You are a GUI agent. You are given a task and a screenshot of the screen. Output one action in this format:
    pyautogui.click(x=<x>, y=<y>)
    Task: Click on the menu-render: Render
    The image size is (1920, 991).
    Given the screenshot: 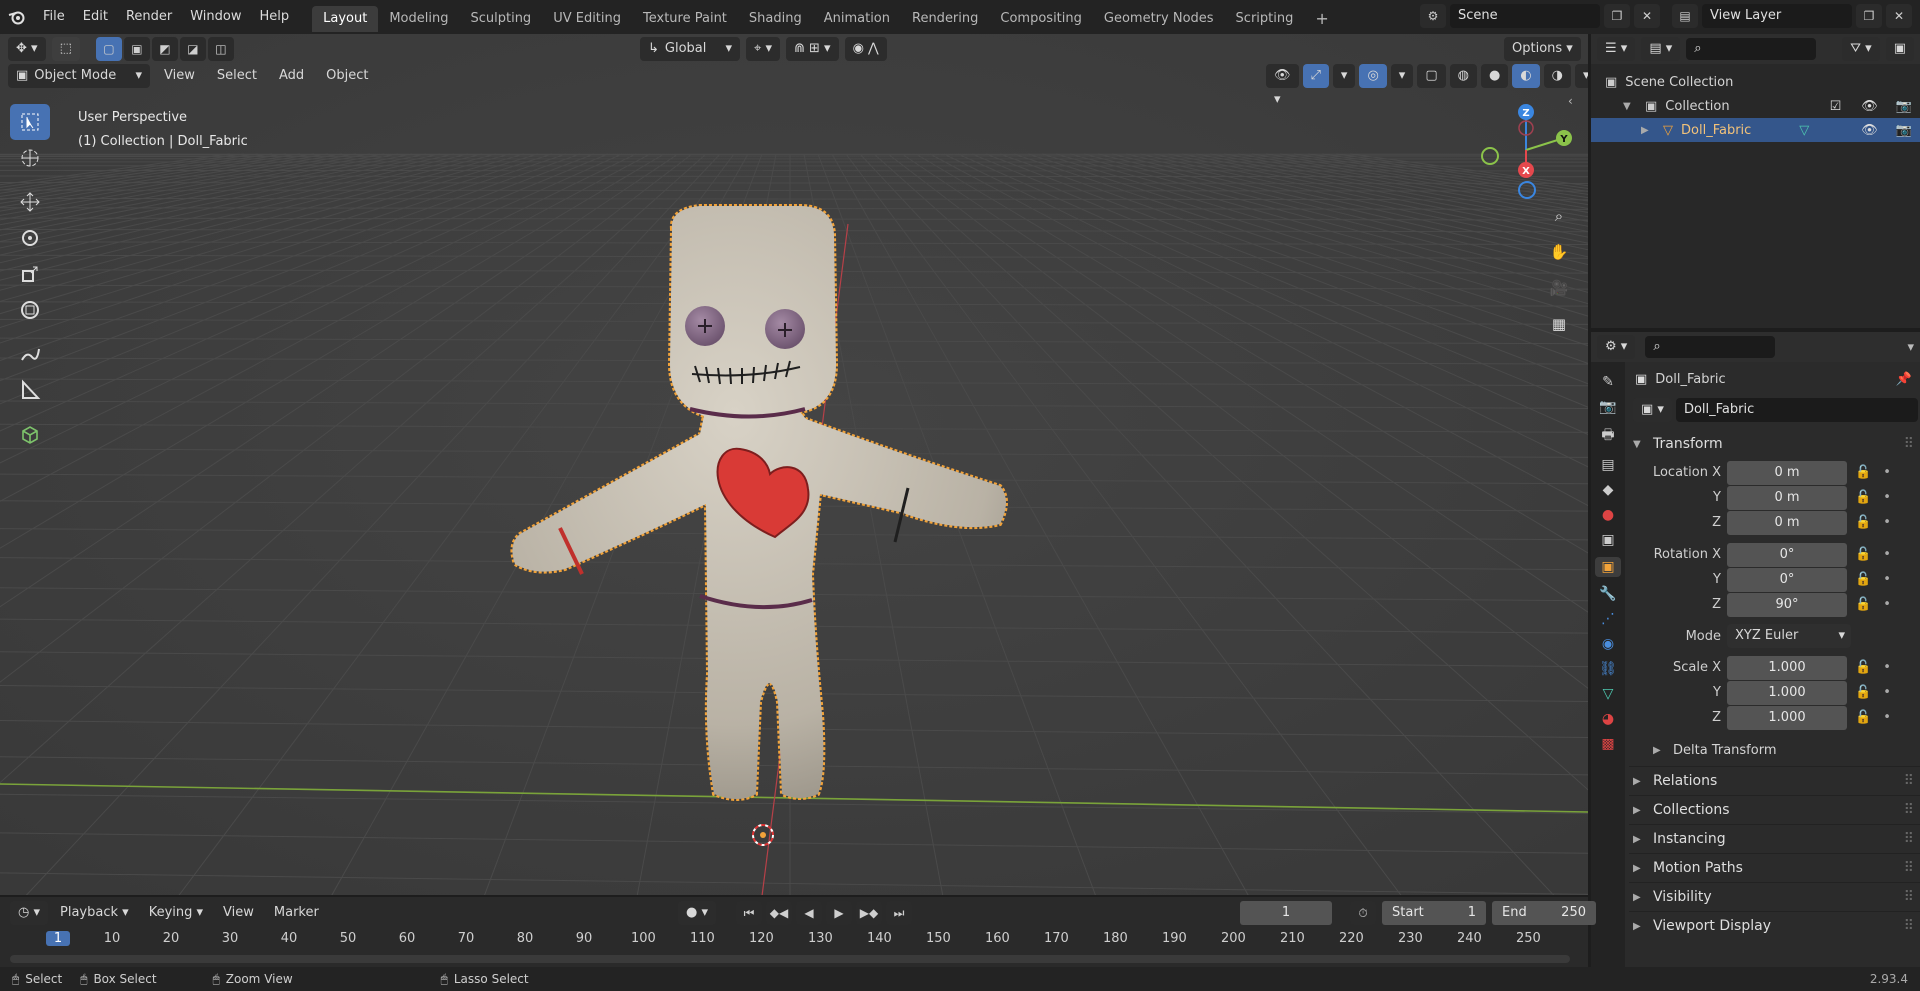 What is the action you would take?
    pyautogui.click(x=149, y=17)
    